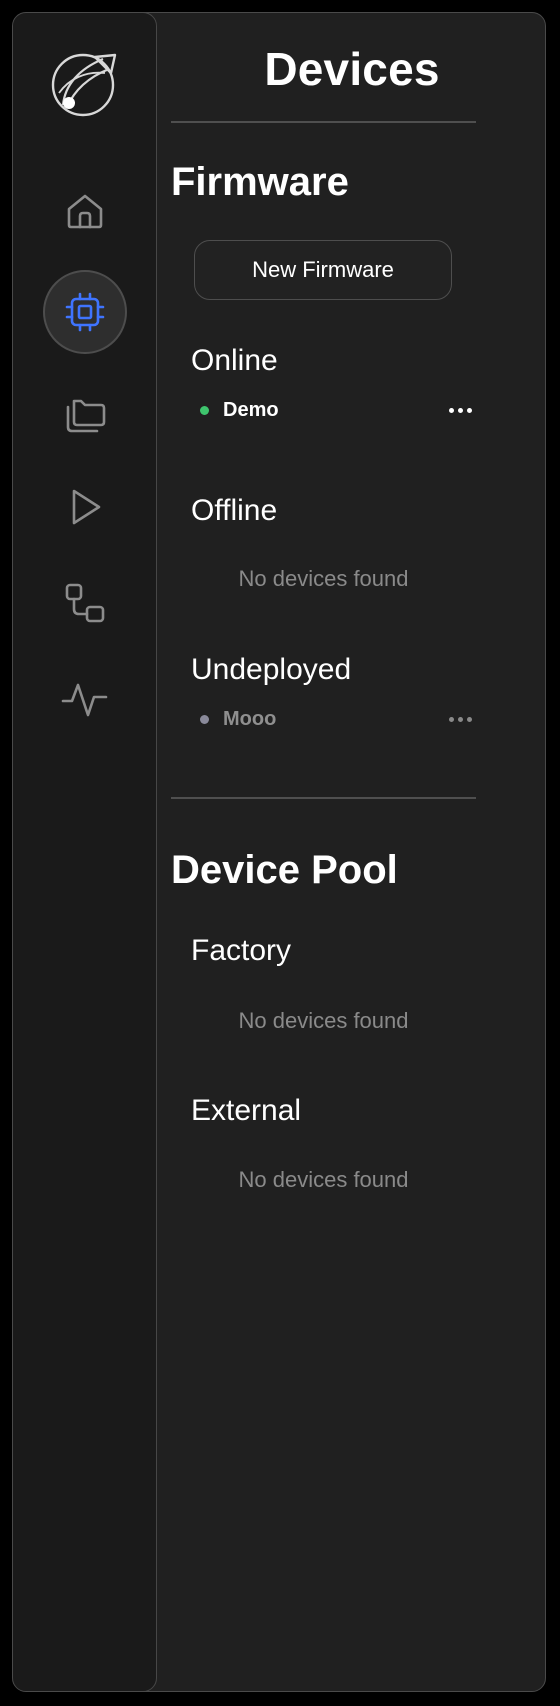 The width and height of the screenshot is (560, 1706). What do you see at coordinates (323, 798) in the screenshot?
I see `section-divider` at bounding box center [323, 798].